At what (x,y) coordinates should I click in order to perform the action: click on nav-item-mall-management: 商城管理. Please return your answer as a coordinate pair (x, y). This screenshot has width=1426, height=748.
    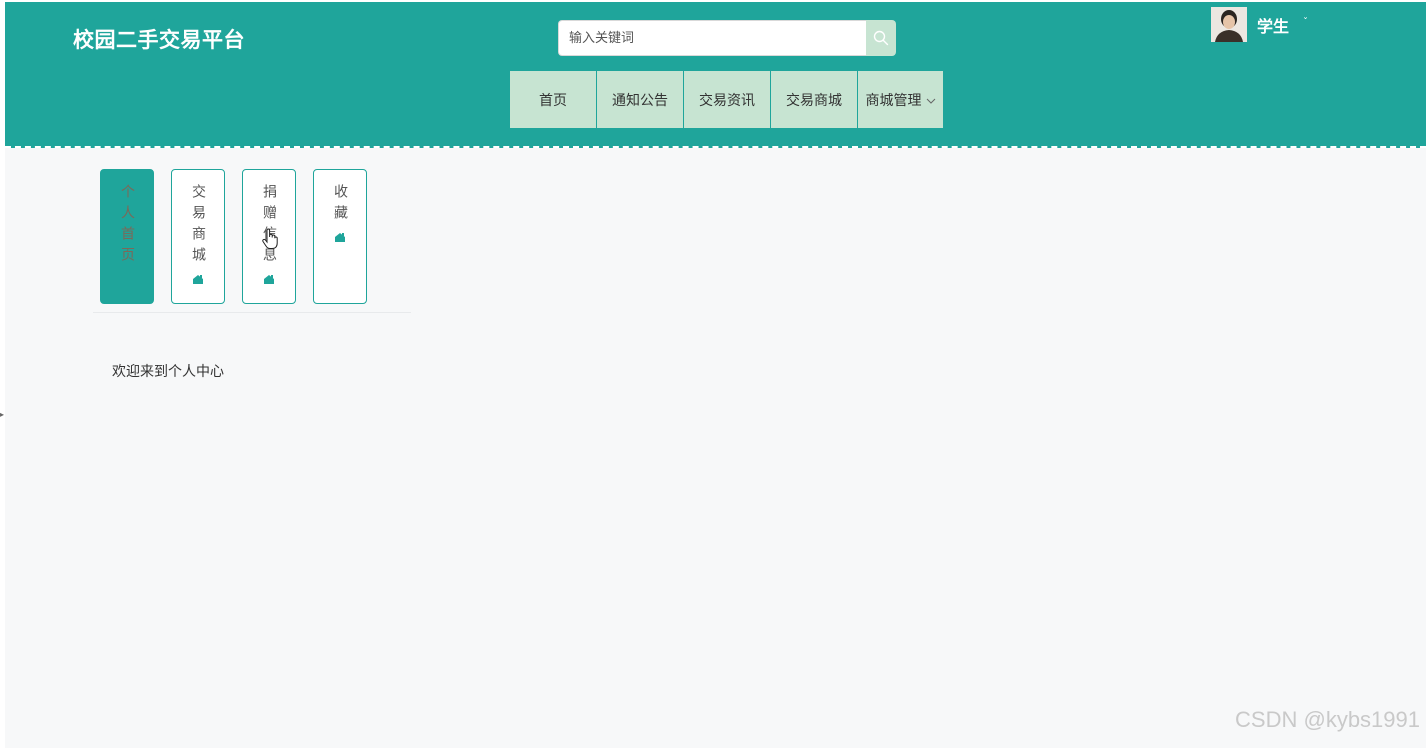
    Looking at the image, I should click on (900, 99).